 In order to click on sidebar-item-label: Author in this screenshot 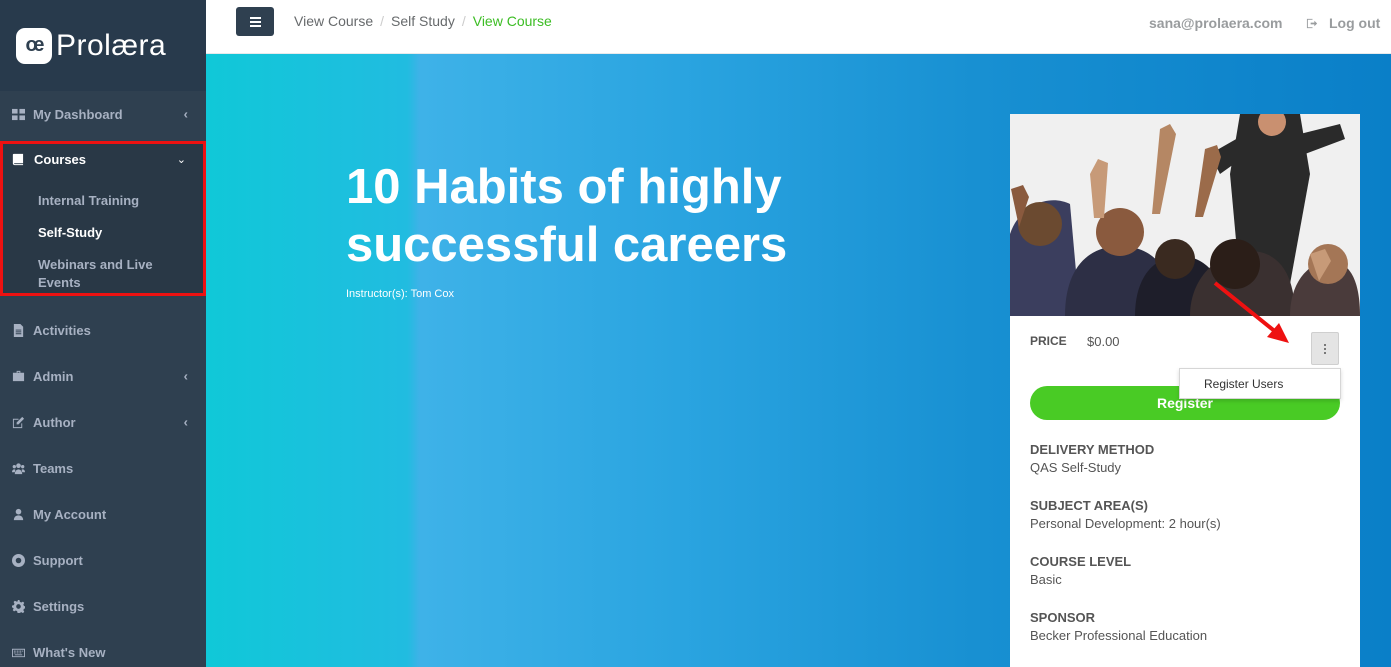, I will do `click(54, 422)`.